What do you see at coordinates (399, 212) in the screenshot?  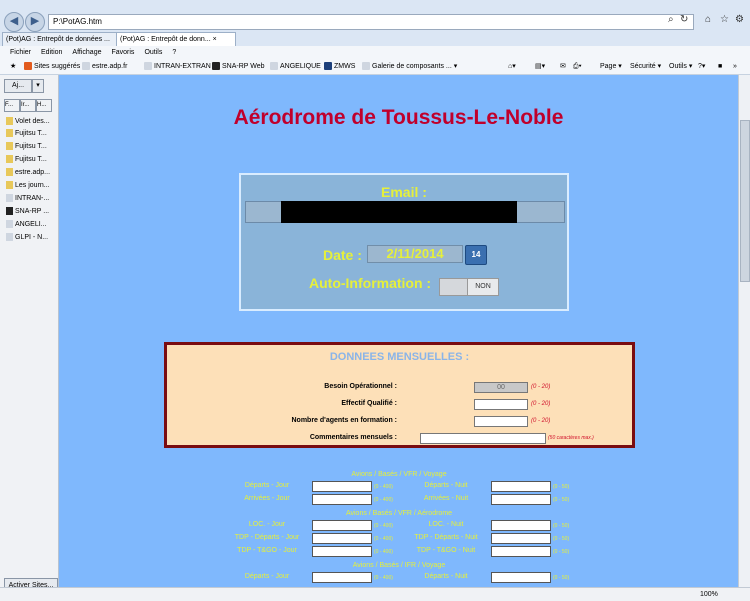 I see `redacted-block` at bounding box center [399, 212].